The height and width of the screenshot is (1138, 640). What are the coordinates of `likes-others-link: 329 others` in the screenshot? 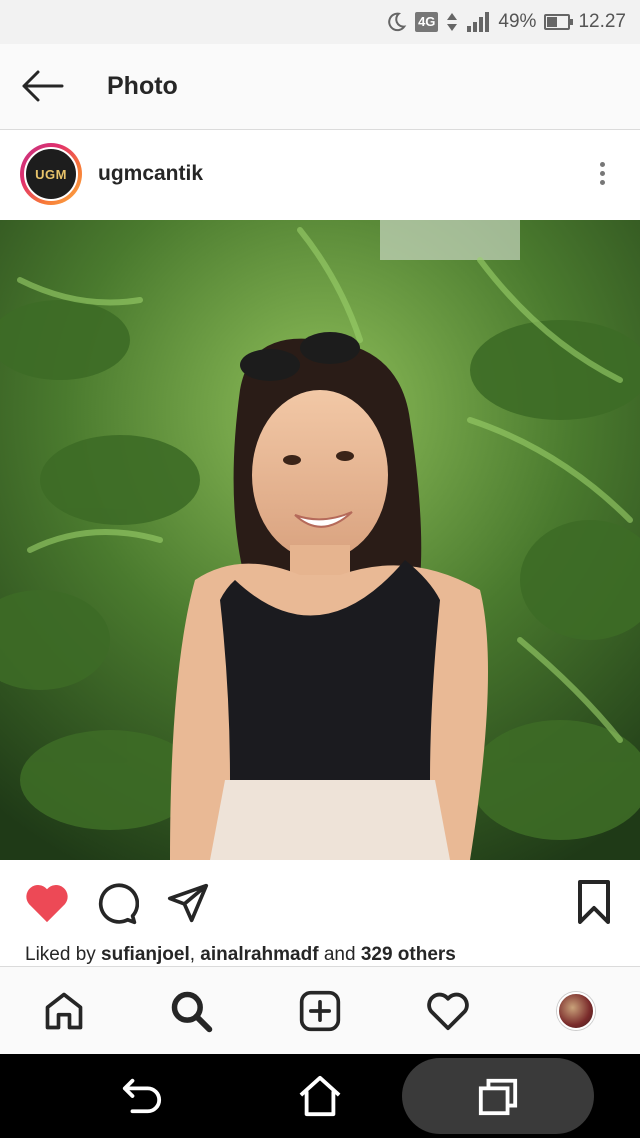 It's located at (408, 954).